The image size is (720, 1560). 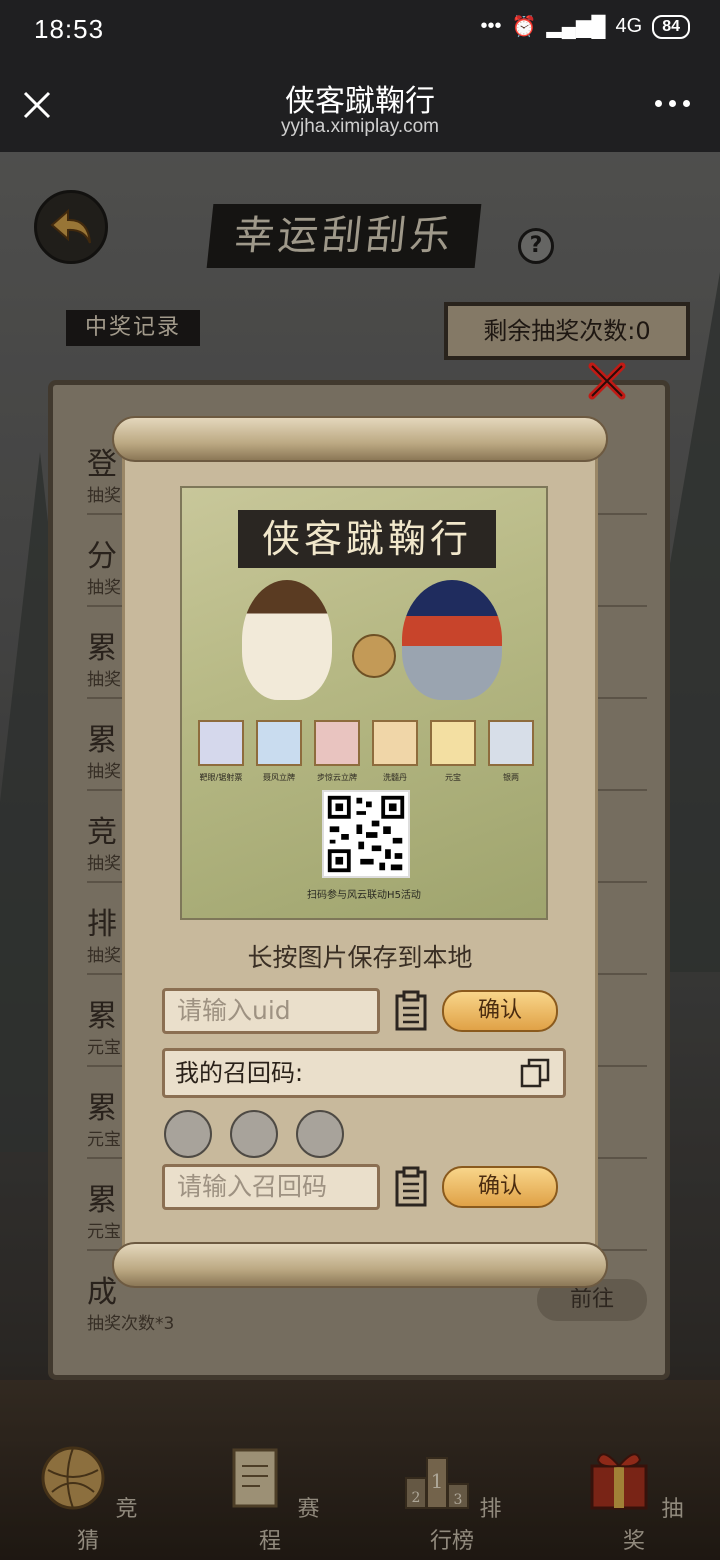 I want to click on reward-label: 洗髓丹, so click(x=395, y=777).